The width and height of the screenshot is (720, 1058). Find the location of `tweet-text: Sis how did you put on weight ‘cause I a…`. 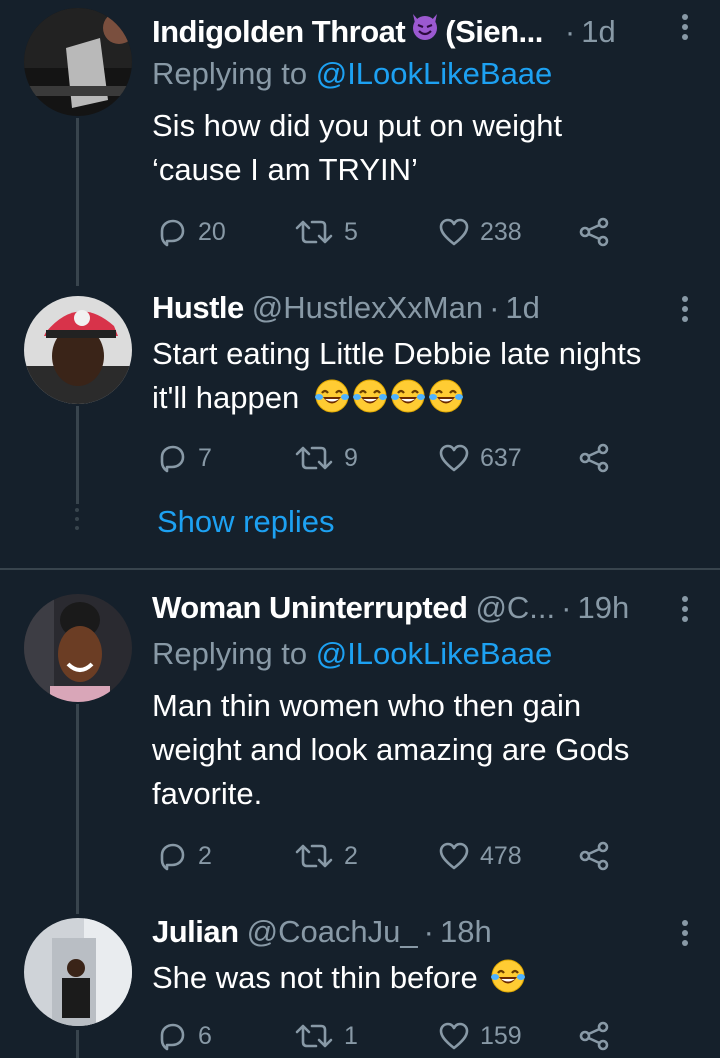

tweet-text: Sis how did you put on weight ‘cause I a… is located at coordinates (421, 148).